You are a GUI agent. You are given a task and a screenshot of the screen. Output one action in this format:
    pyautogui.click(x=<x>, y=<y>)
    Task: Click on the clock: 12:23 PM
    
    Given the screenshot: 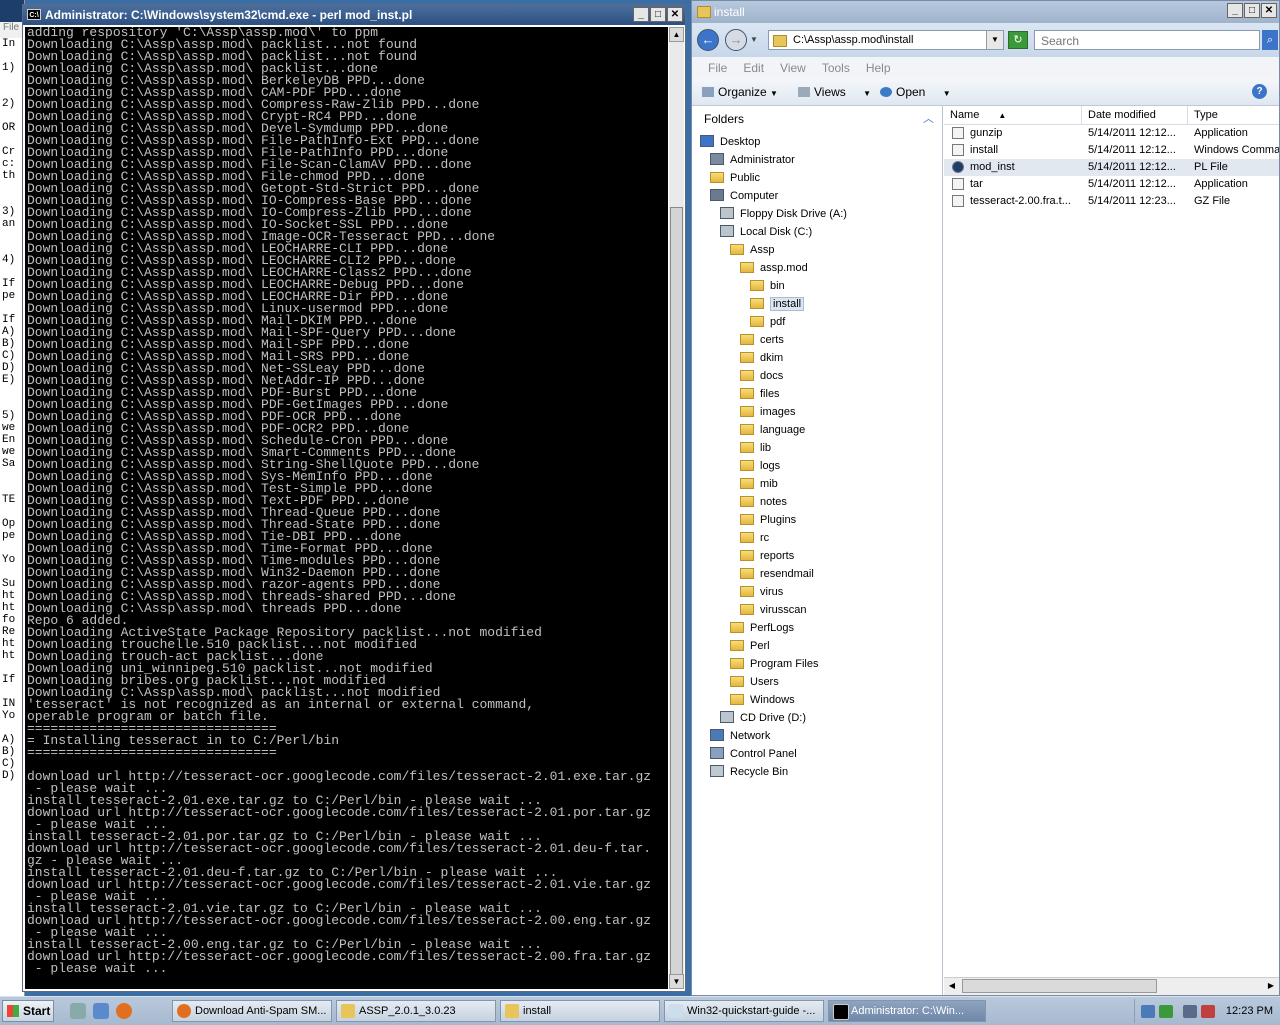 What is the action you would take?
    pyautogui.click(x=1249, y=1011)
    